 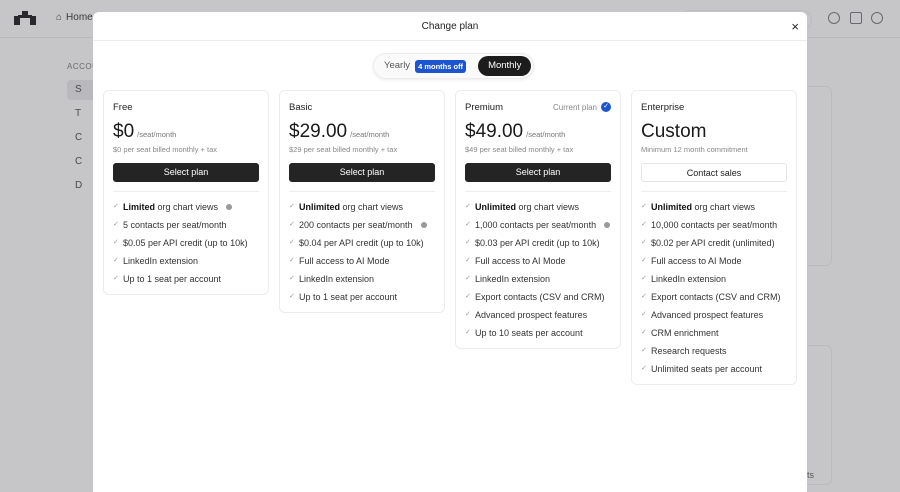 What do you see at coordinates (186, 243) in the screenshot?
I see `feature-item: ✓ $0.05 per API credit (up to 10k)` at bounding box center [186, 243].